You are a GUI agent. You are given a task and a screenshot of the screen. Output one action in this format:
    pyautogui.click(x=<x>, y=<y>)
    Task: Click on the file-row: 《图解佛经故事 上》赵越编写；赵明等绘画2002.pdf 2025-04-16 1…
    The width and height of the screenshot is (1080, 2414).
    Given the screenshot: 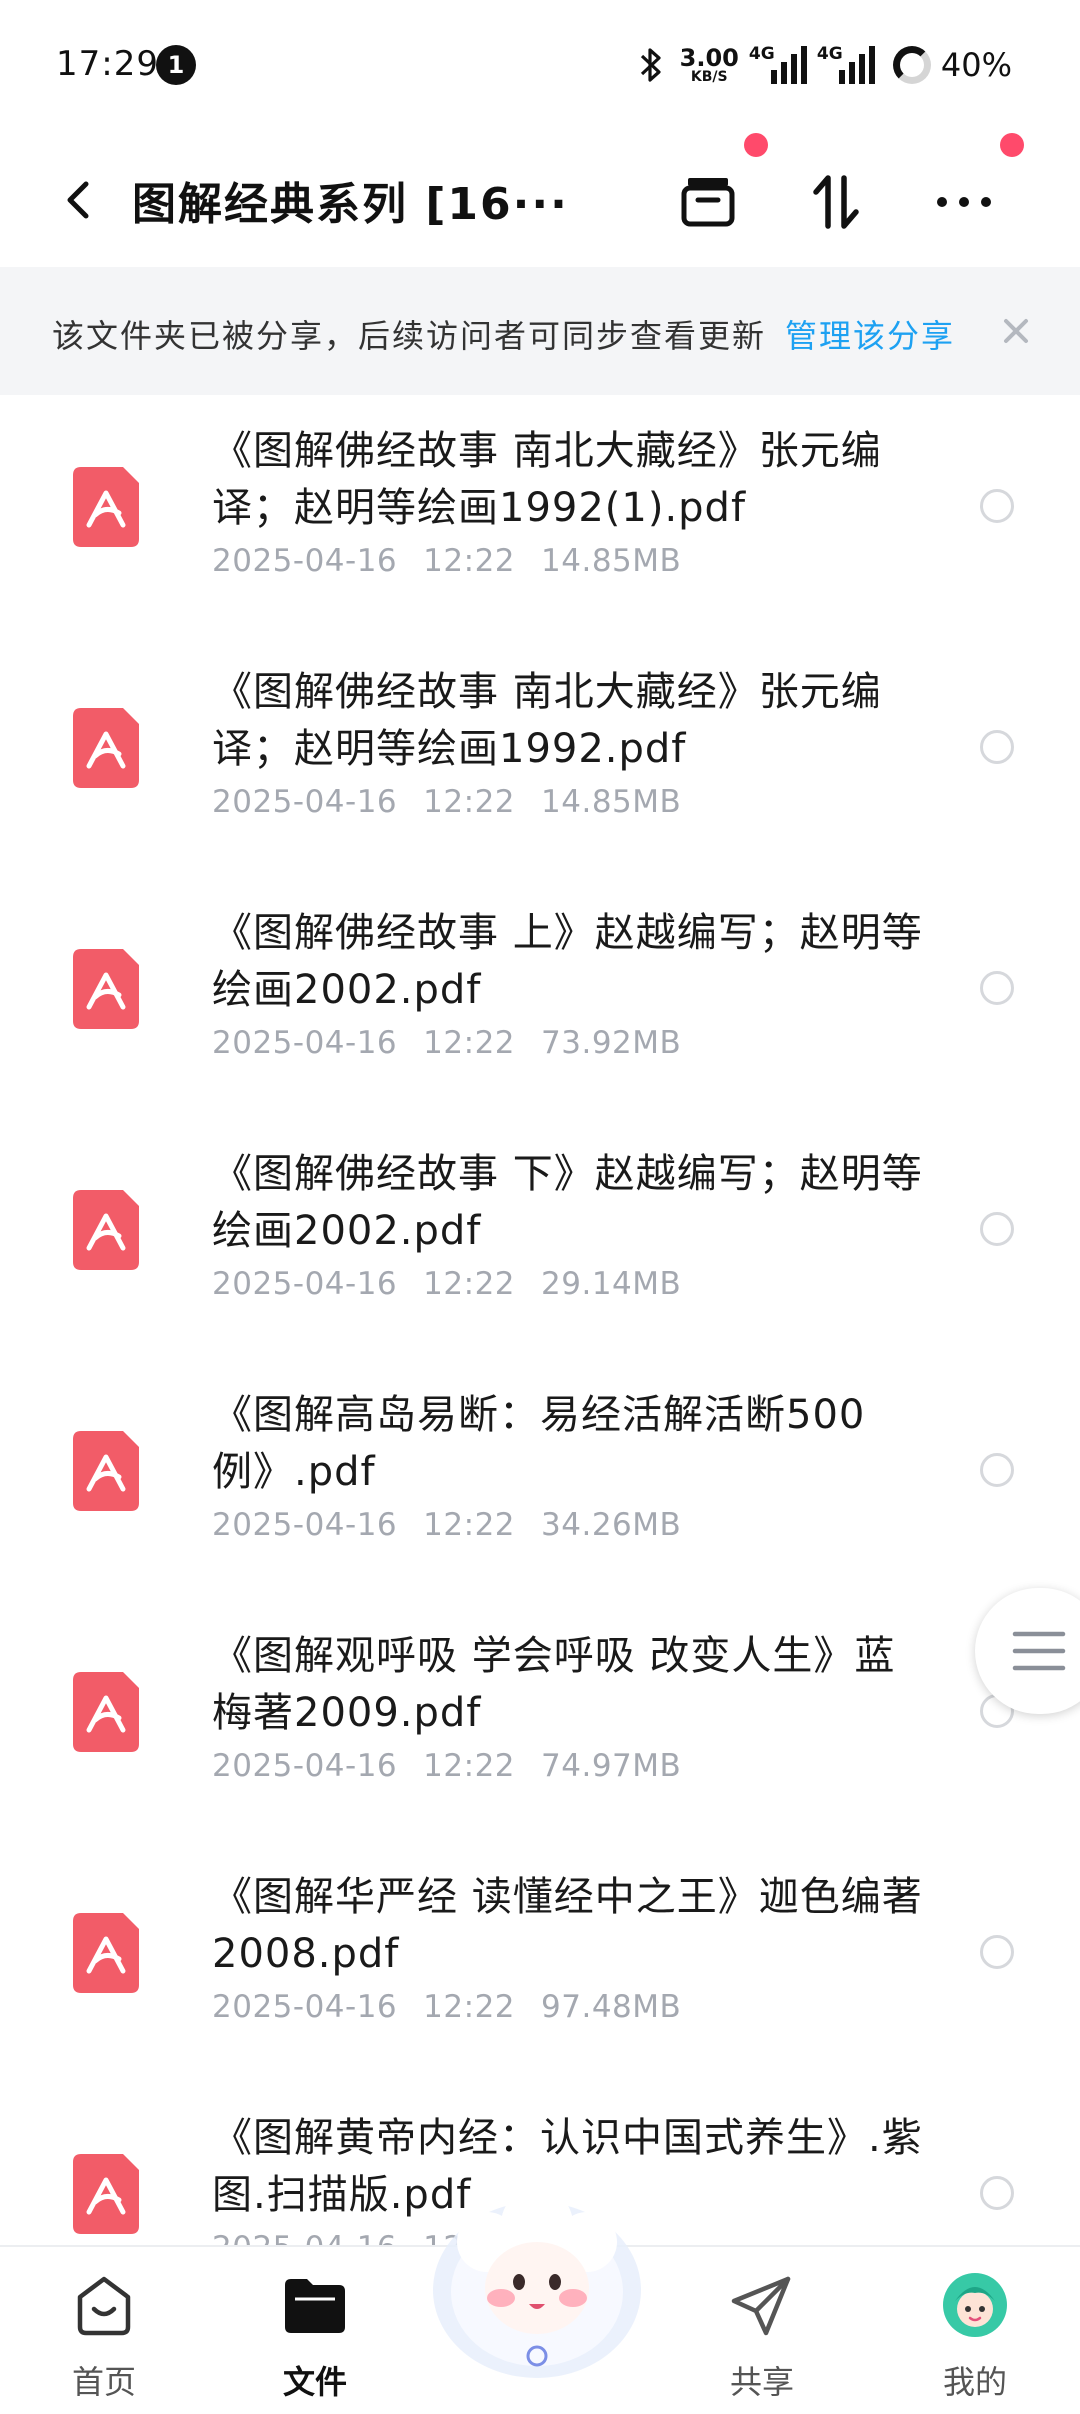 What is the action you would take?
    pyautogui.click(x=540, y=1007)
    